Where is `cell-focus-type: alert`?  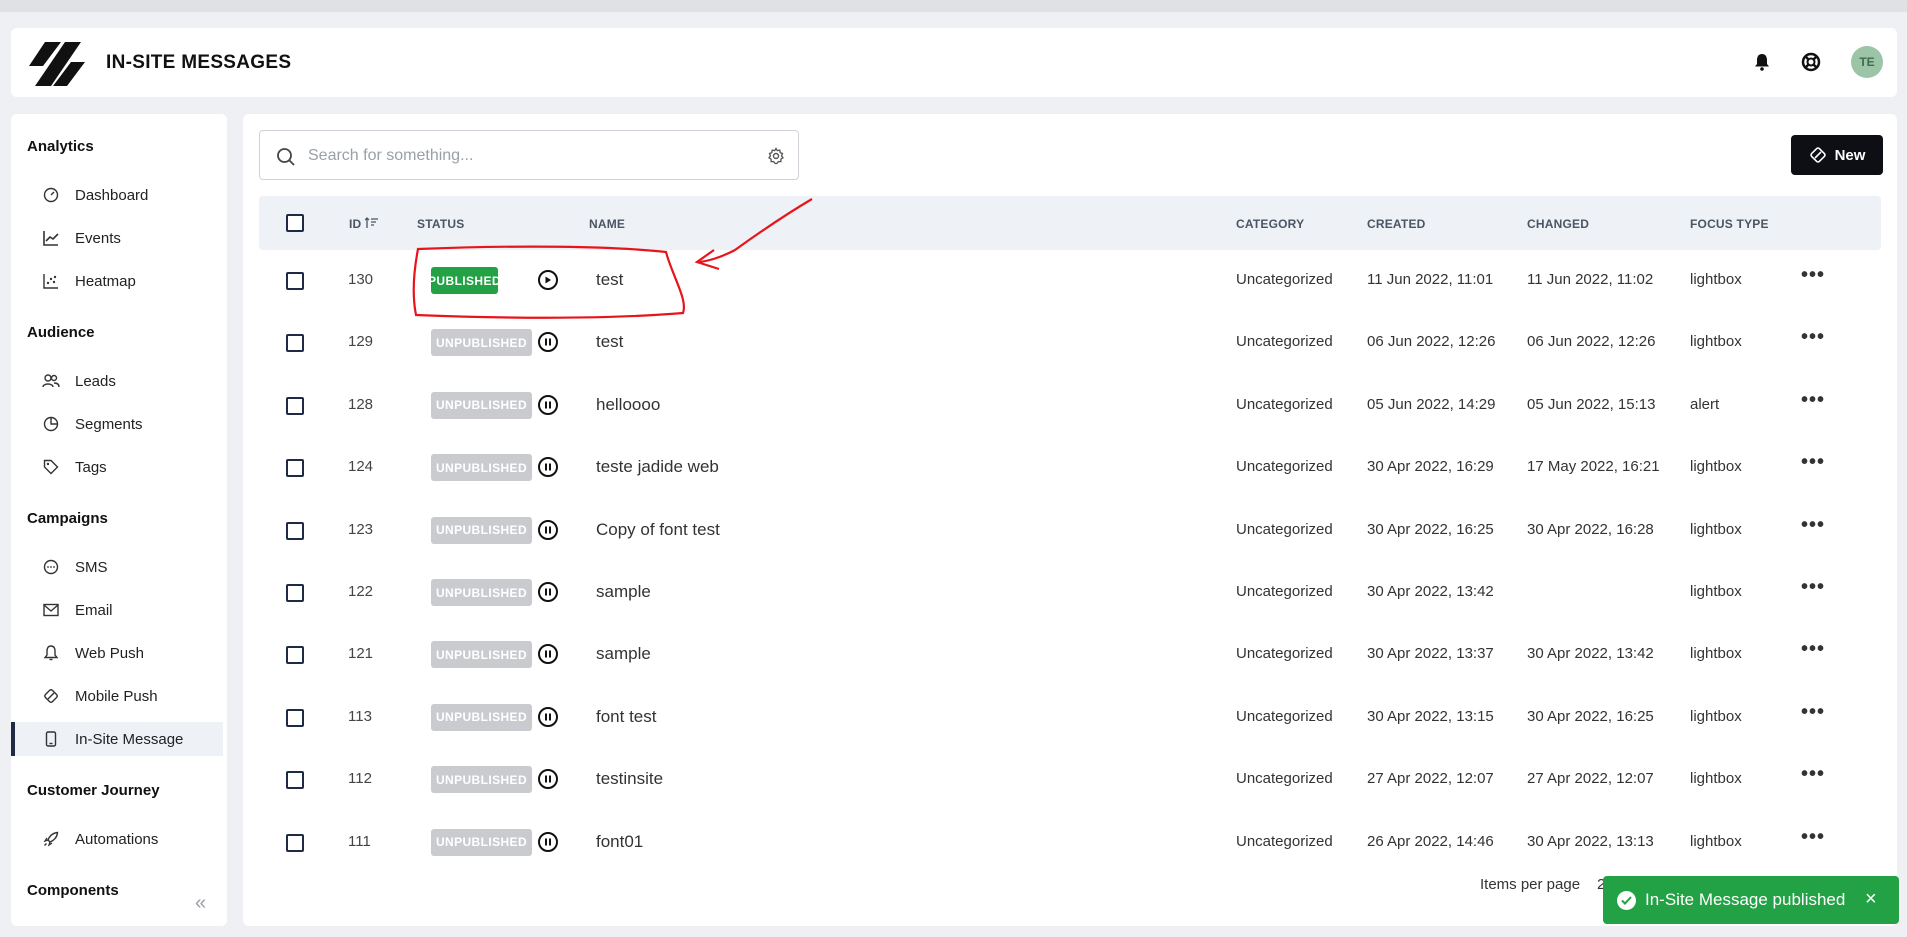 cell-focus-type: alert is located at coordinates (1705, 404).